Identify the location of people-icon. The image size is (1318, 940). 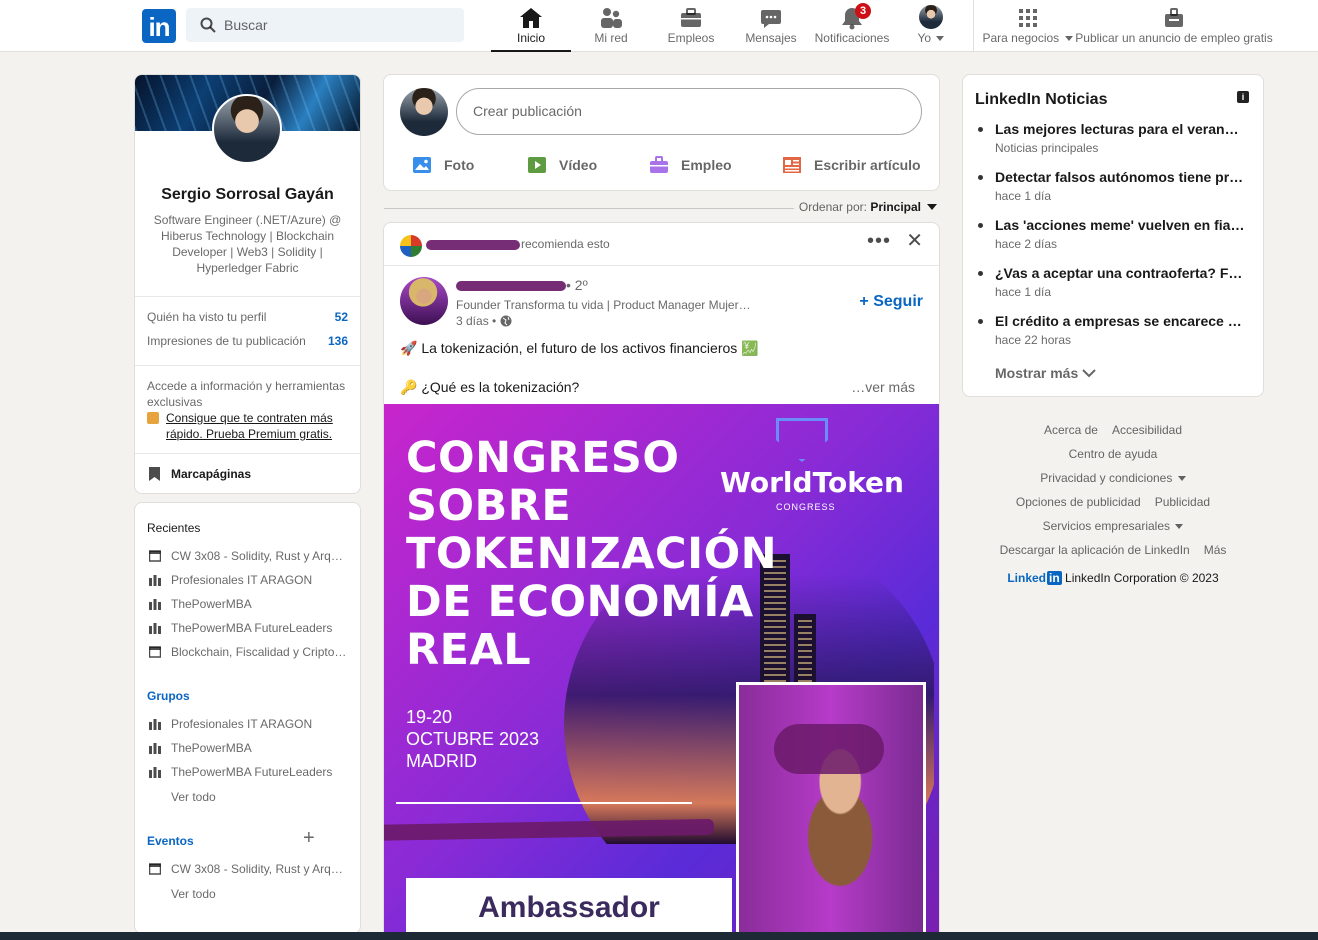
(611, 18).